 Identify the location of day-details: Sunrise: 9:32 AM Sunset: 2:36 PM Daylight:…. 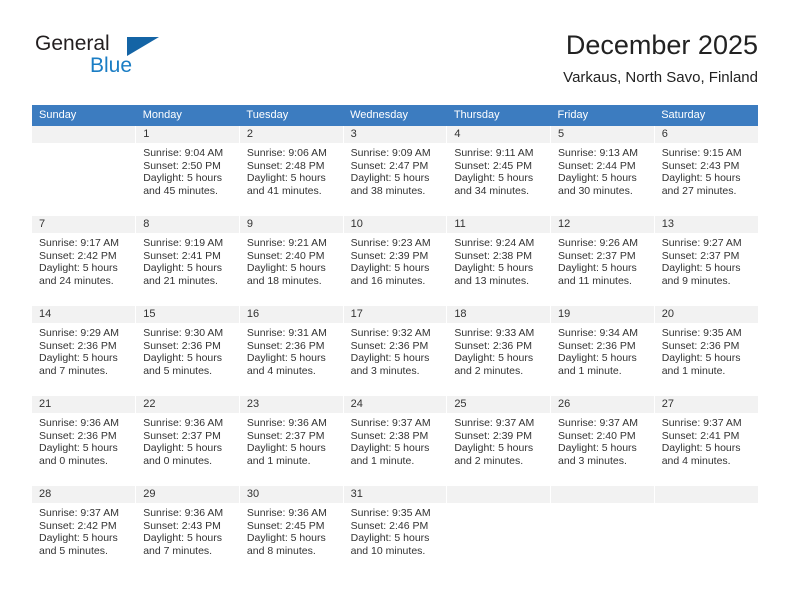
(395, 350).